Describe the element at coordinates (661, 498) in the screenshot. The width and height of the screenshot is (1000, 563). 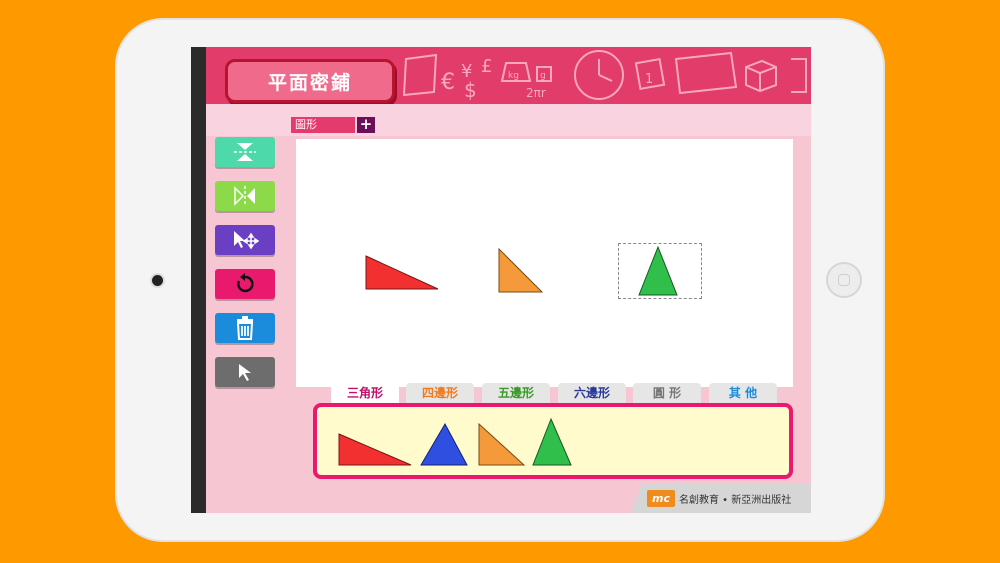
I see `publisher-logo: mc` at that location.